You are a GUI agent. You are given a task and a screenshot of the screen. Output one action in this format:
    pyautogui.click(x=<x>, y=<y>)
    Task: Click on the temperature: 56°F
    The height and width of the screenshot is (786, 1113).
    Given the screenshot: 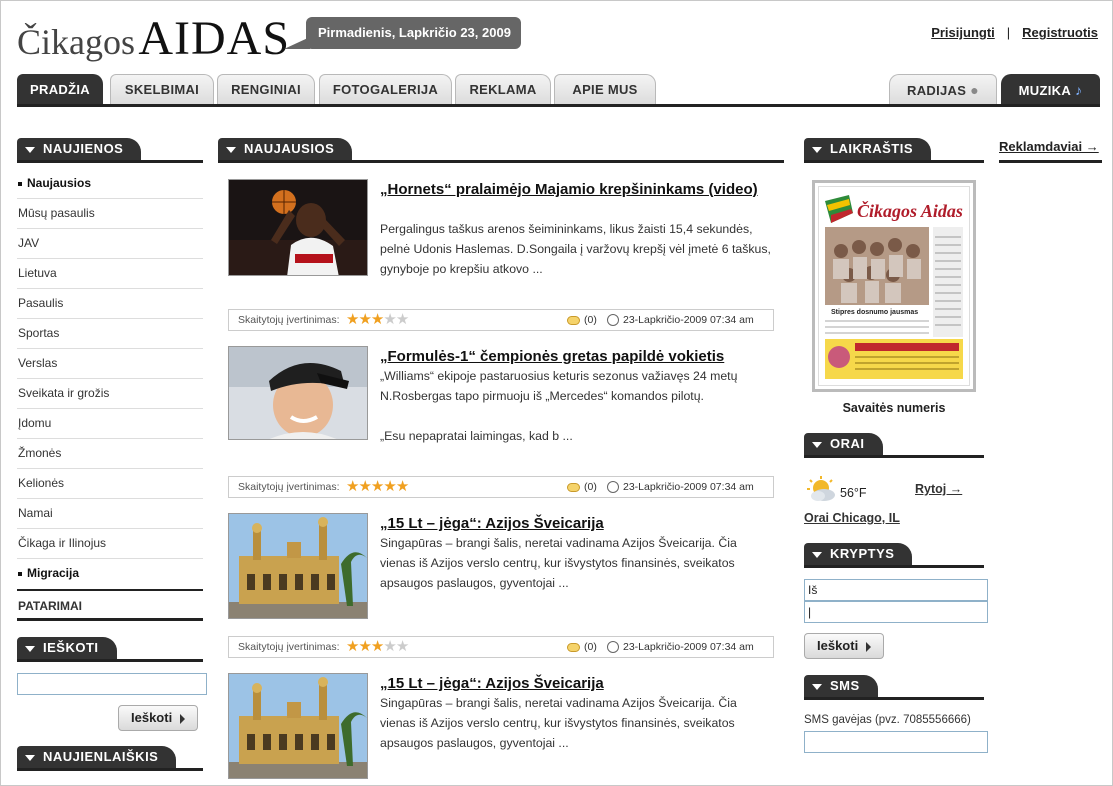 What is the action you would take?
    pyautogui.click(x=853, y=493)
    